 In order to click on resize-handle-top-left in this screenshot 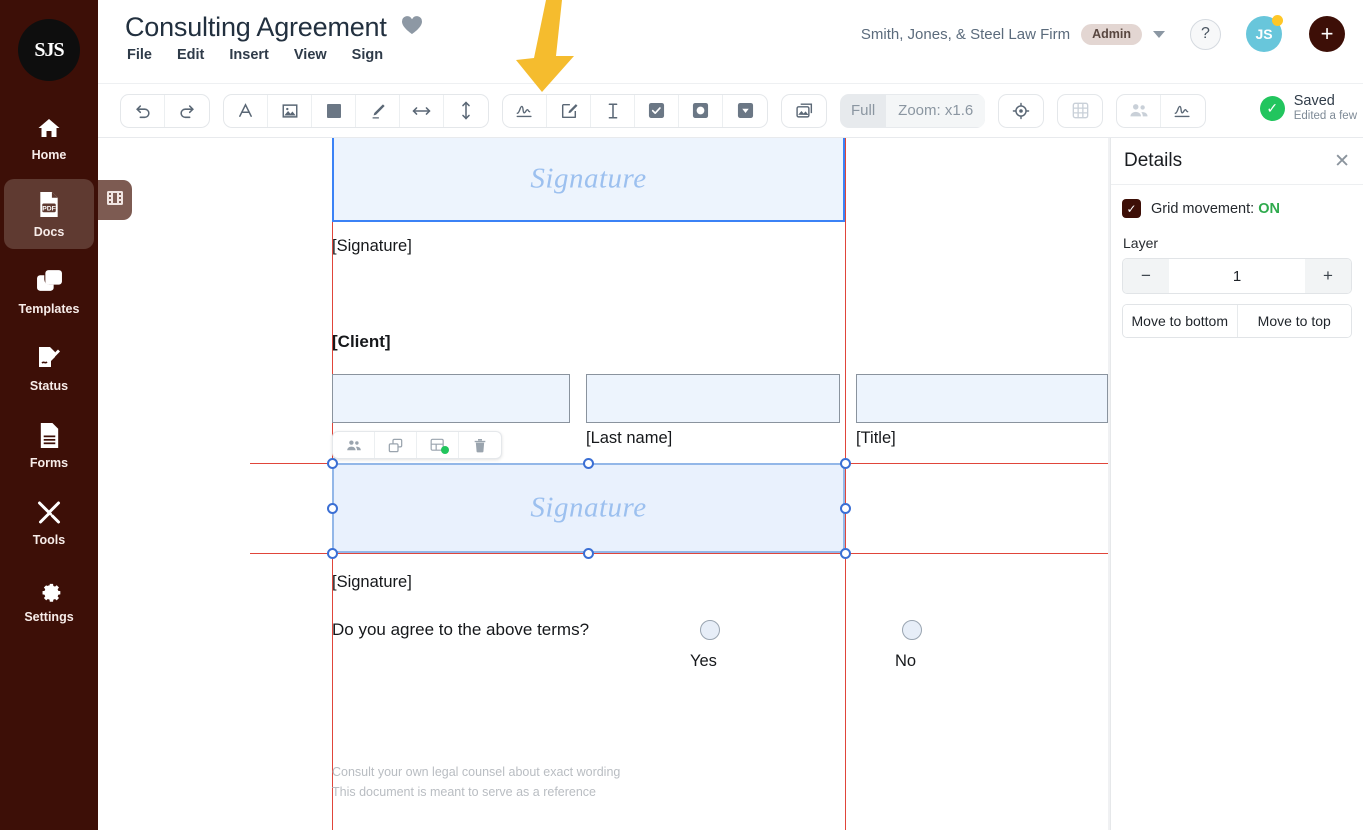, I will do `click(332, 463)`.